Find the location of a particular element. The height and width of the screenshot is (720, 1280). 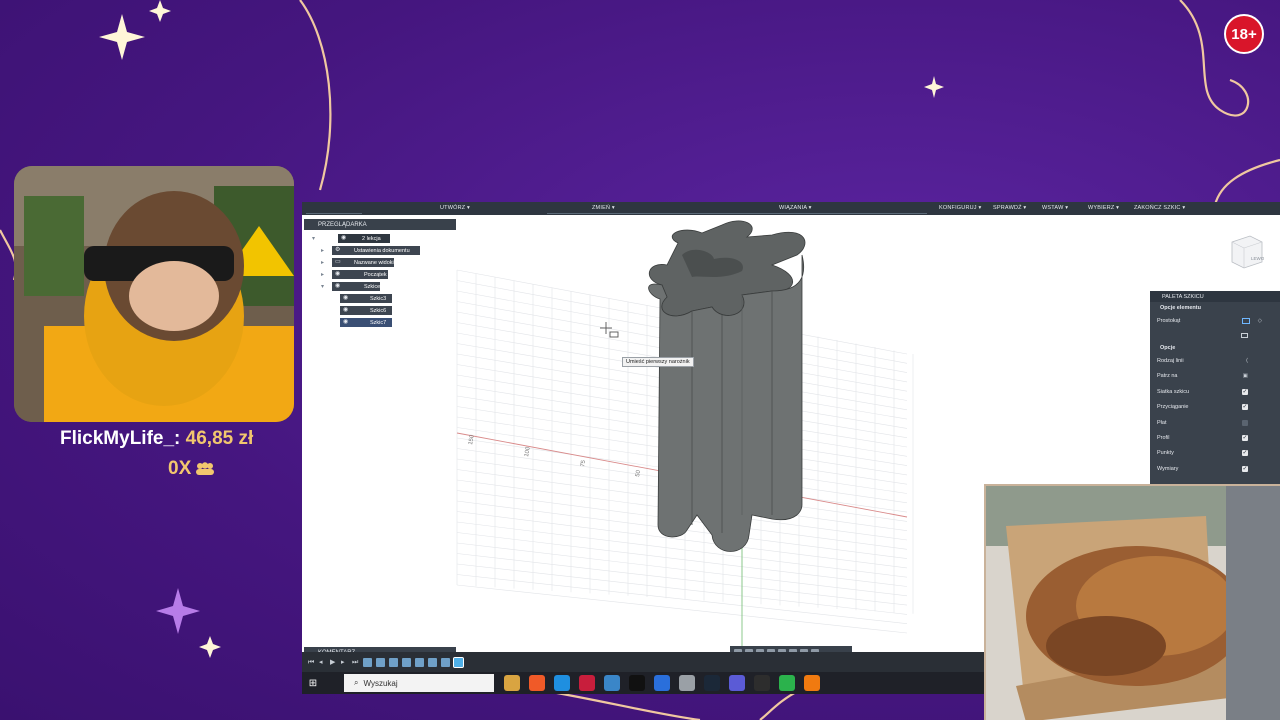

tree-item-sketch: ◉ Szkic3 is located at coordinates (366, 298).